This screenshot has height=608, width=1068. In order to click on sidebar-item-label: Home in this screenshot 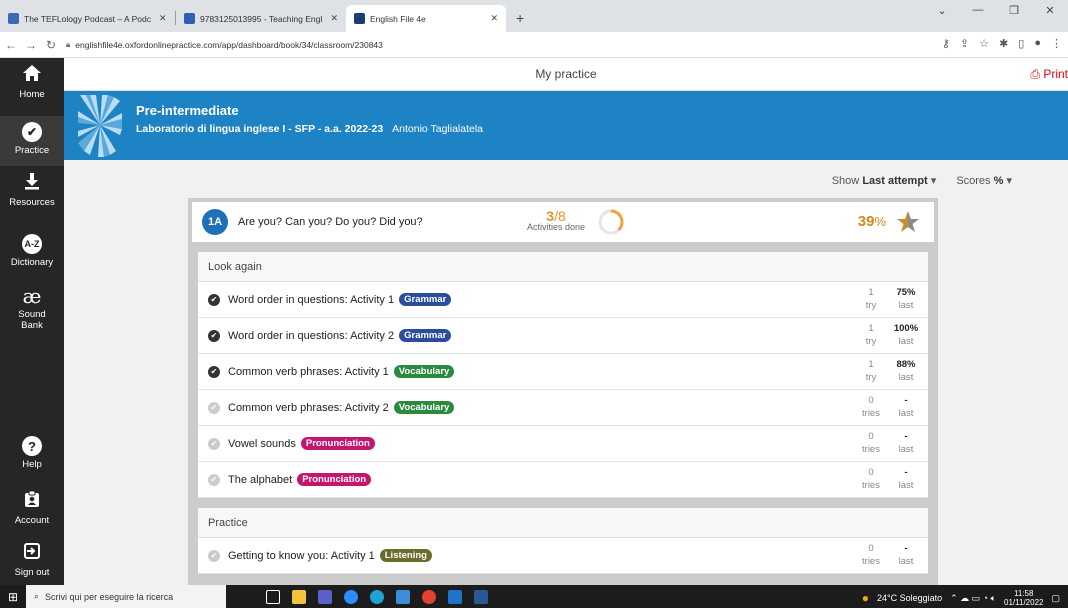, I will do `click(32, 94)`.